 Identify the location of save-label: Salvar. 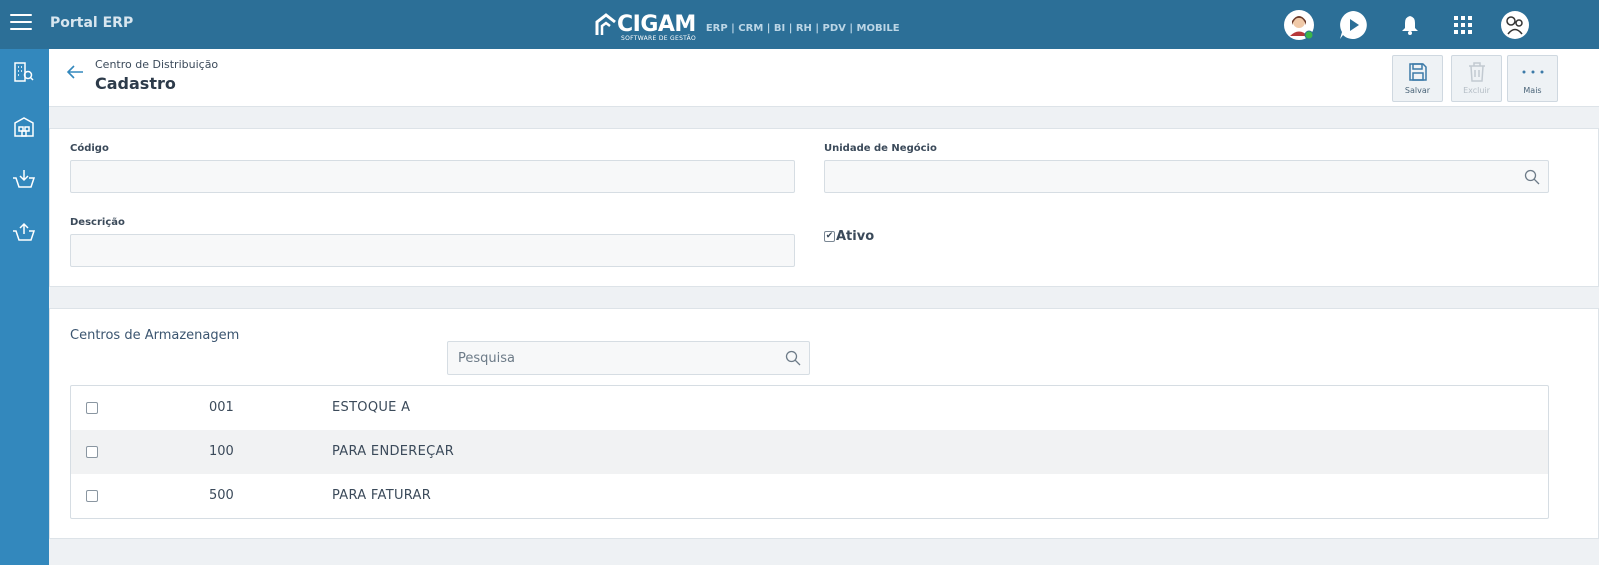
(1417, 90).